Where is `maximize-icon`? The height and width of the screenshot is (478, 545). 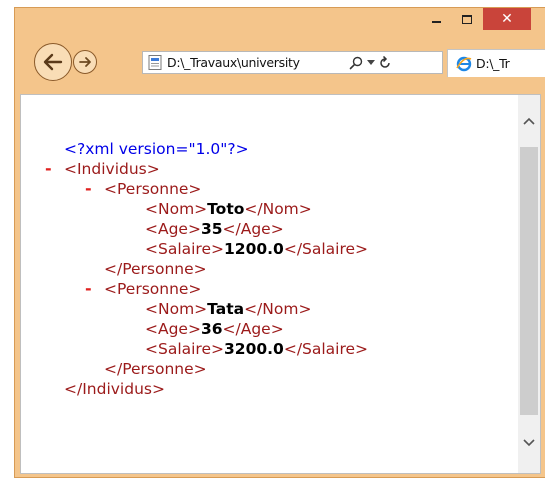
maximize-icon is located at coordinates (467, 19).